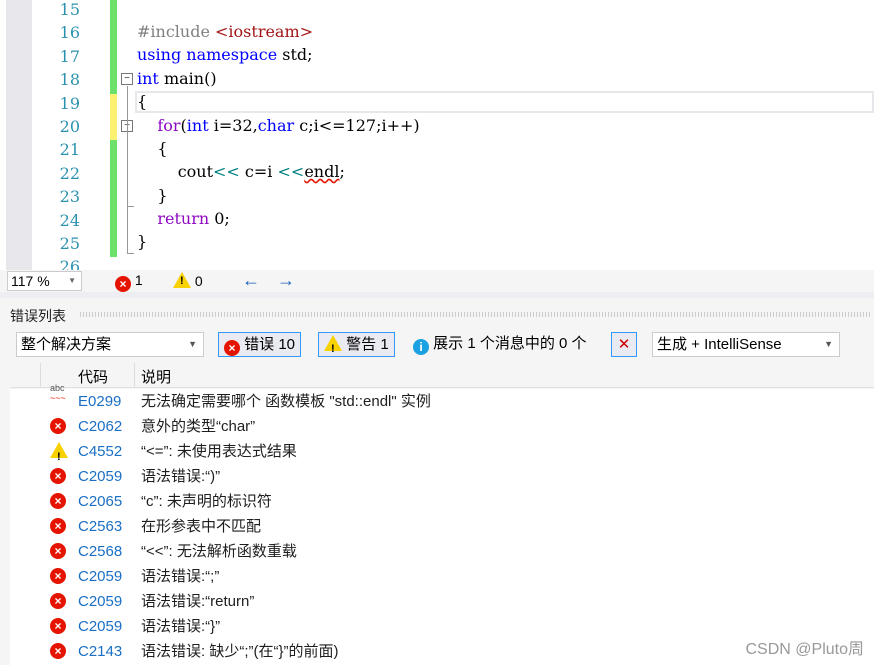  What do you see at coordinates (100, 501) in the screenshot?
I see `error-code: C2065` at bounding box center [100, 501].